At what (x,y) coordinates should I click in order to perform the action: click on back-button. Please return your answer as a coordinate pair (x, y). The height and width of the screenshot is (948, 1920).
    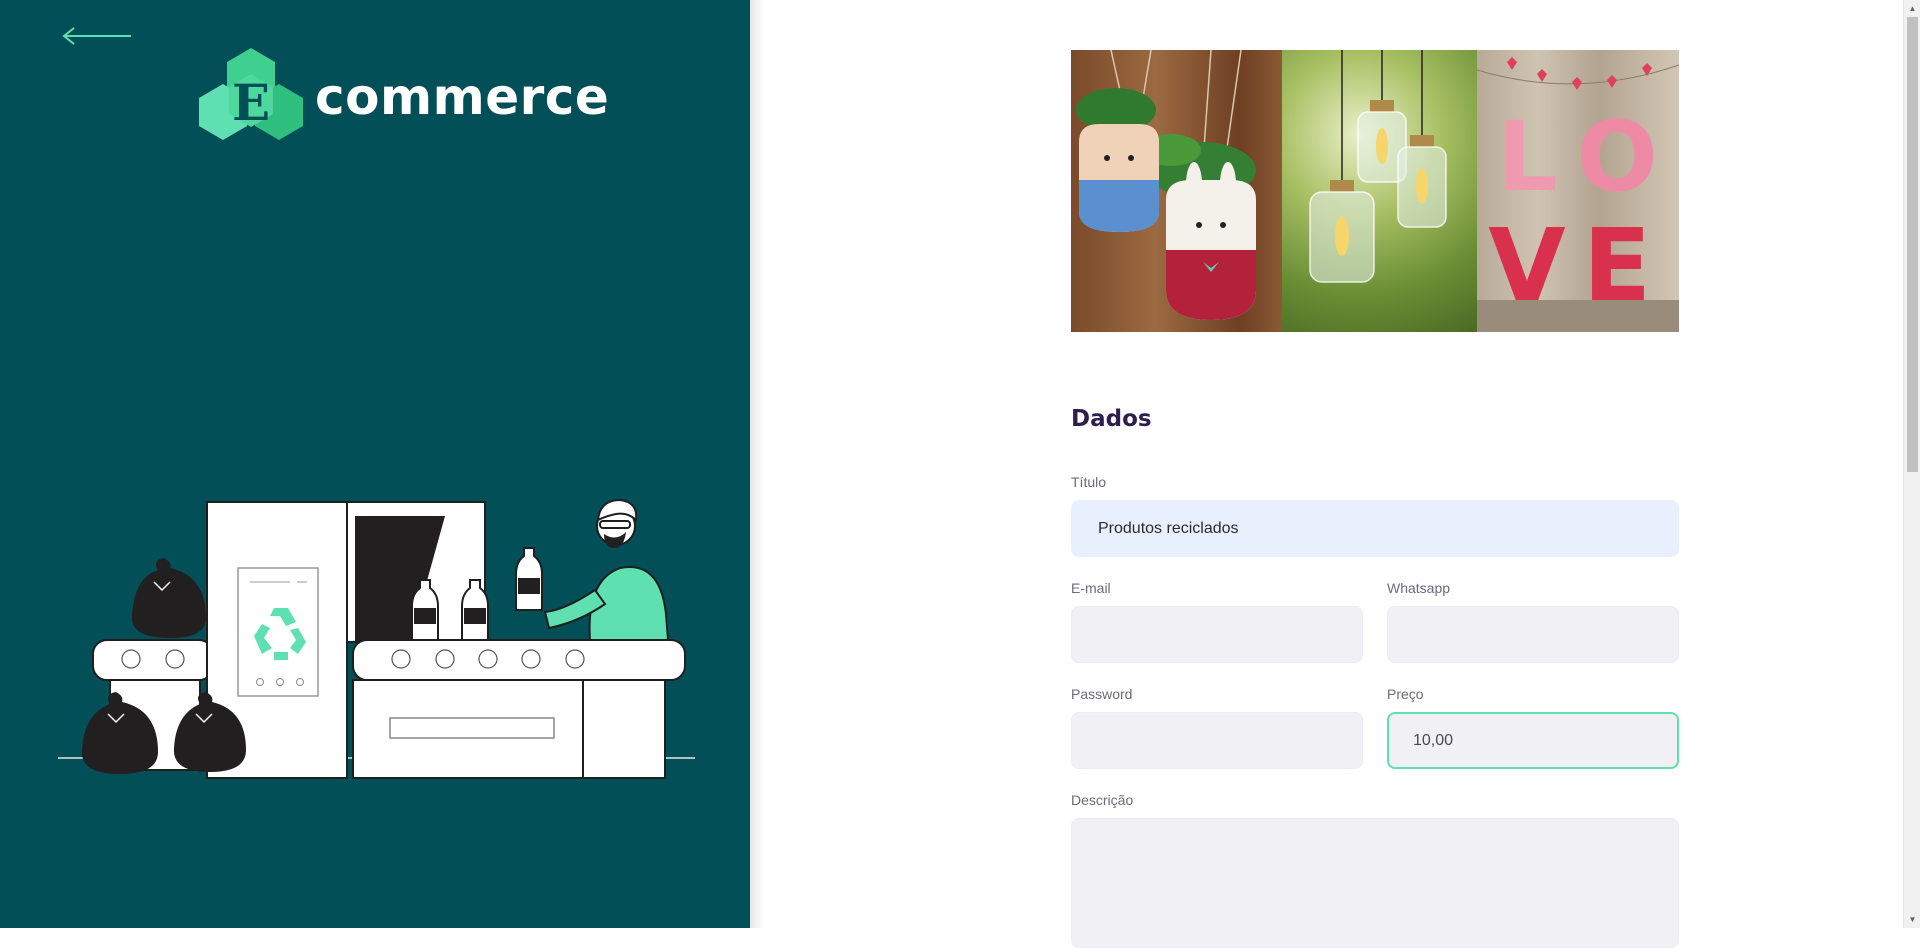
    Looking at the image, I should click on (96, 36).